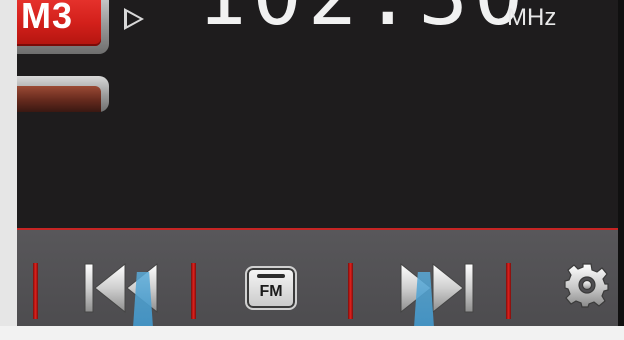  I want to click on gear-icon, so click(586, 285).